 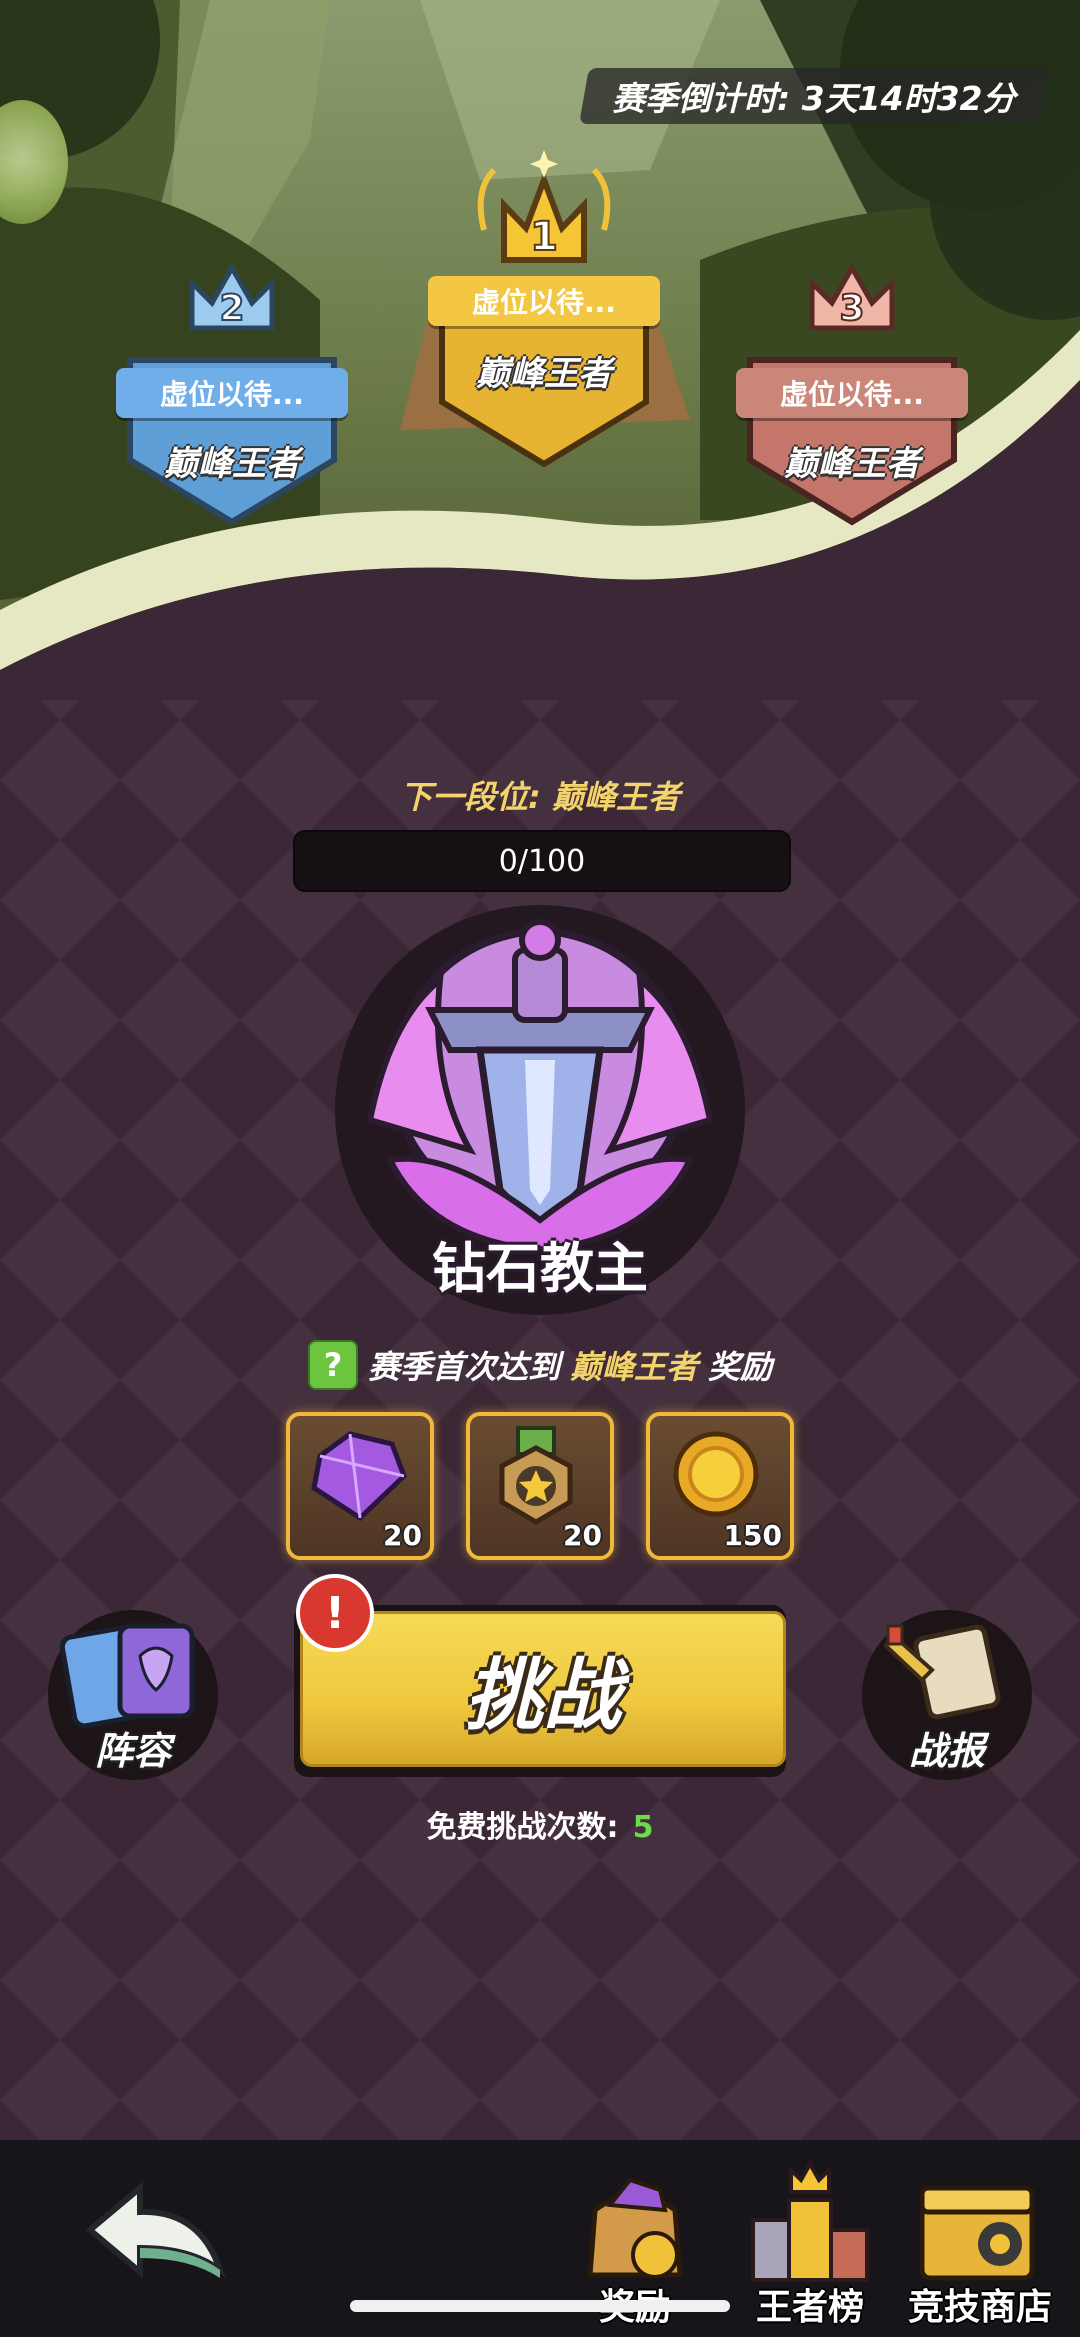 I want to click on alert-badge: !, so click(x=335, y=1613).